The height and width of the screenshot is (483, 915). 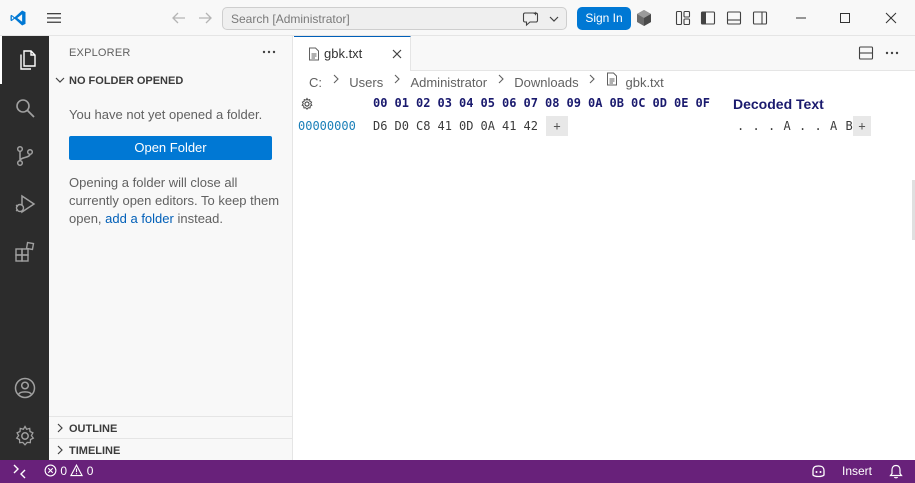 I want to click on customize-layout-icon, so click(x=683, y=18).